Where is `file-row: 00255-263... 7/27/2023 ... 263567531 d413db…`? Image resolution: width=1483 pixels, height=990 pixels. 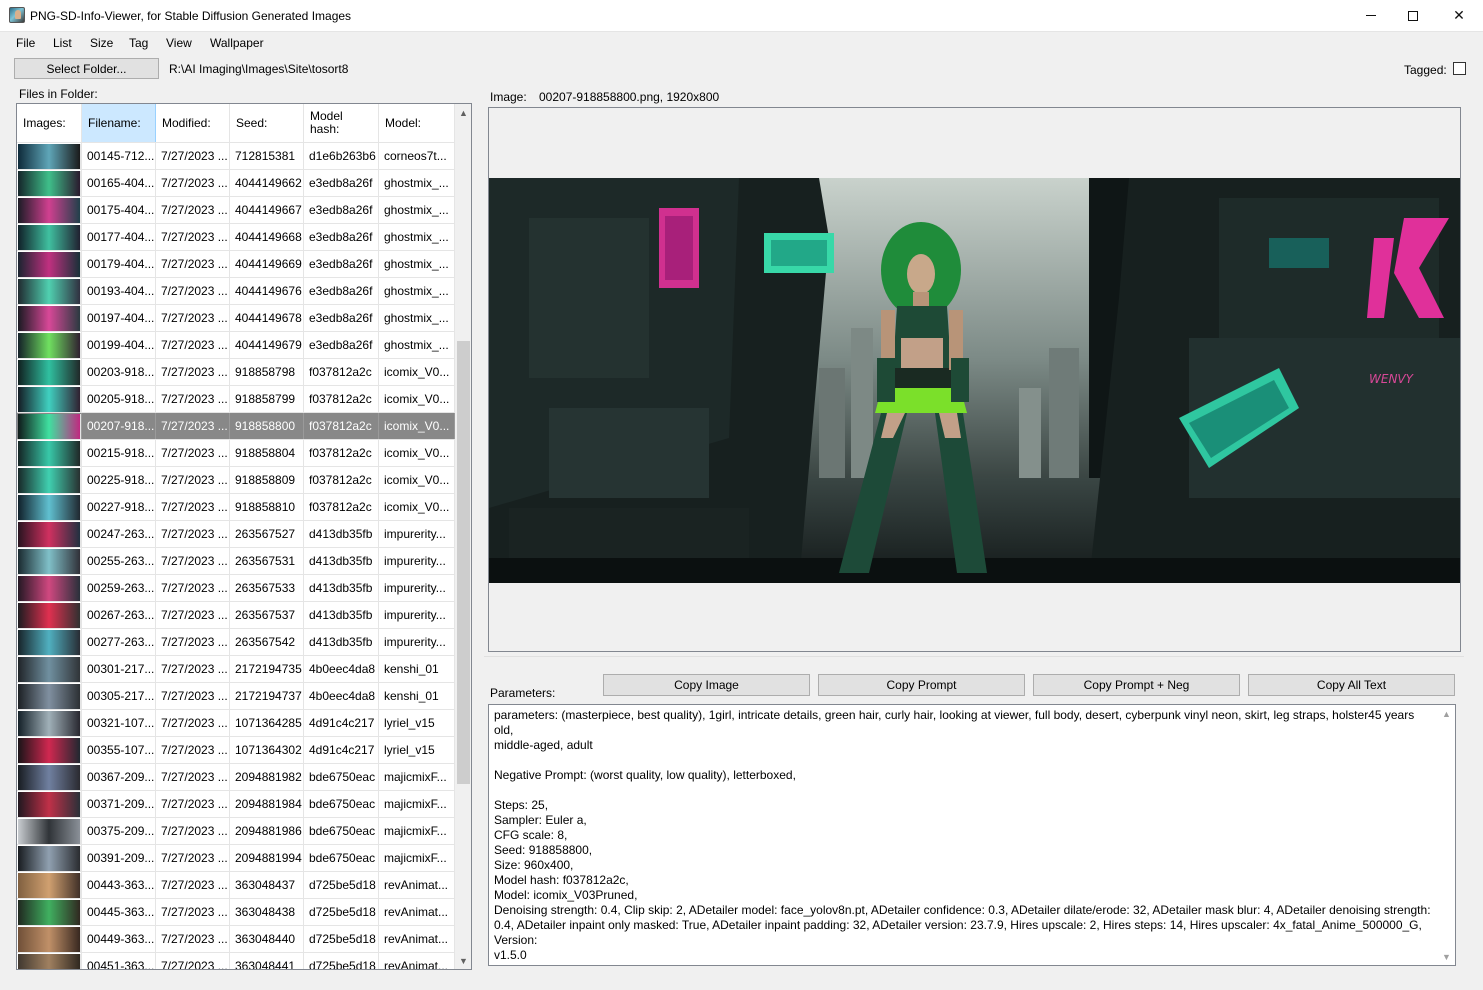 file-row: 00255-263... 7/27/2023 ... 263567531 d413db… is located at coordinates (236, 561).